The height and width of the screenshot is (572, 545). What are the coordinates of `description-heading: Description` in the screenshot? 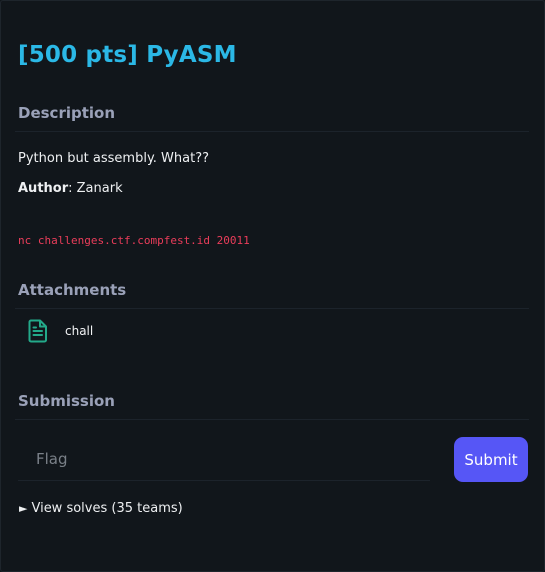 It's located at (67, 113).